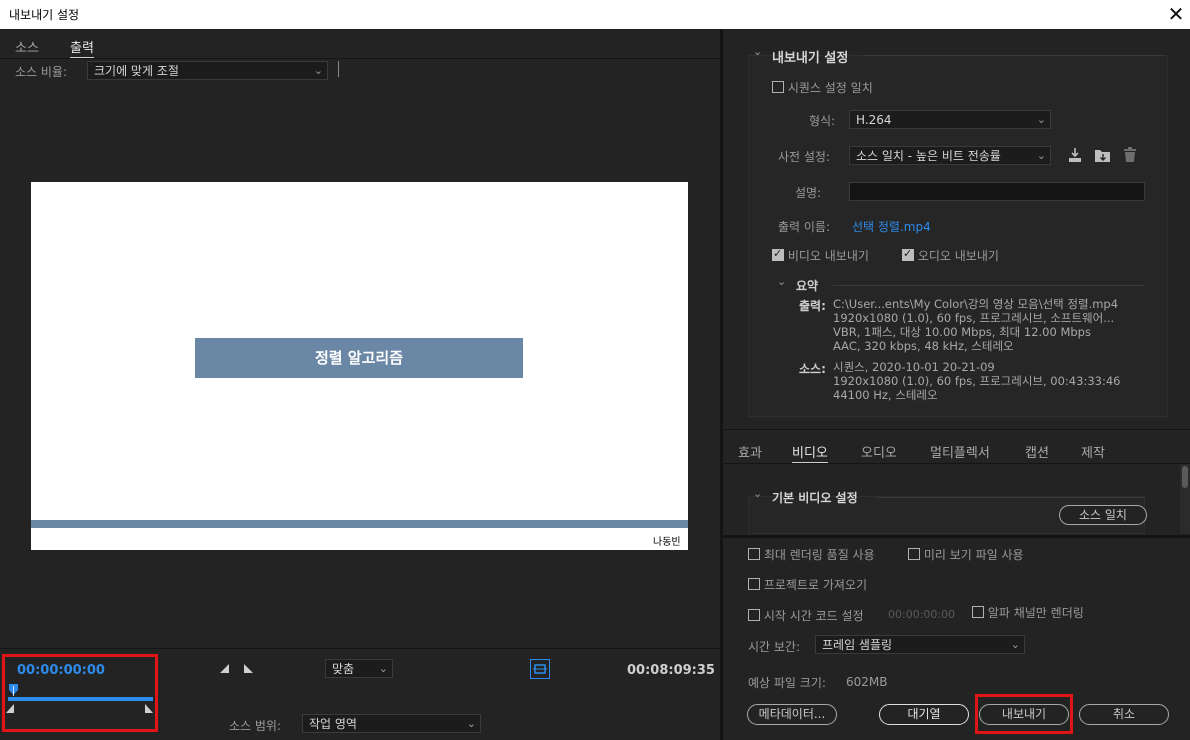 The height and width of the screenshot is (740, 1190). Describe the element at coordinates (338, 69) in the screenshot. I see `toolbar-separator` at that location.